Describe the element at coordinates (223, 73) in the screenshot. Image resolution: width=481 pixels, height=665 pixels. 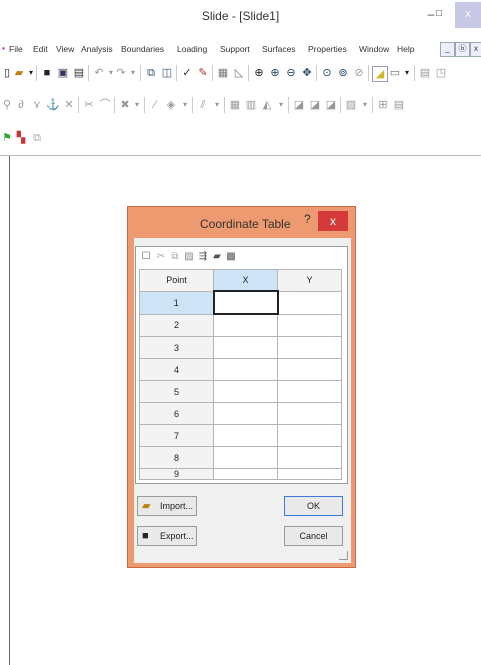
I see `display-icon: ▦` at that location.